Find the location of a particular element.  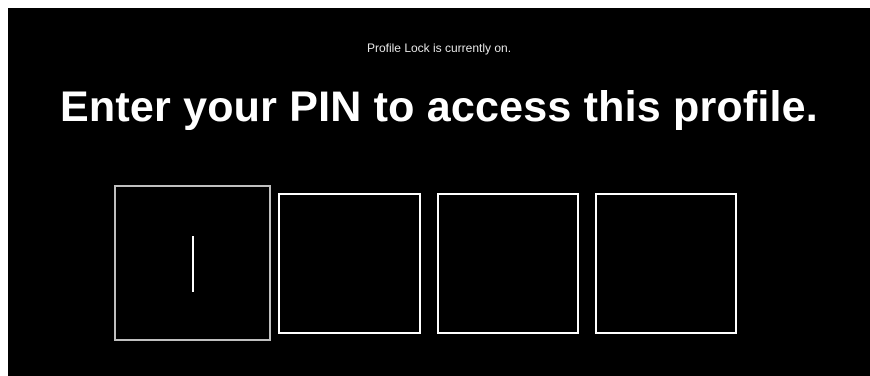

pin-digit-3-input is located at coordinates (508, 263).